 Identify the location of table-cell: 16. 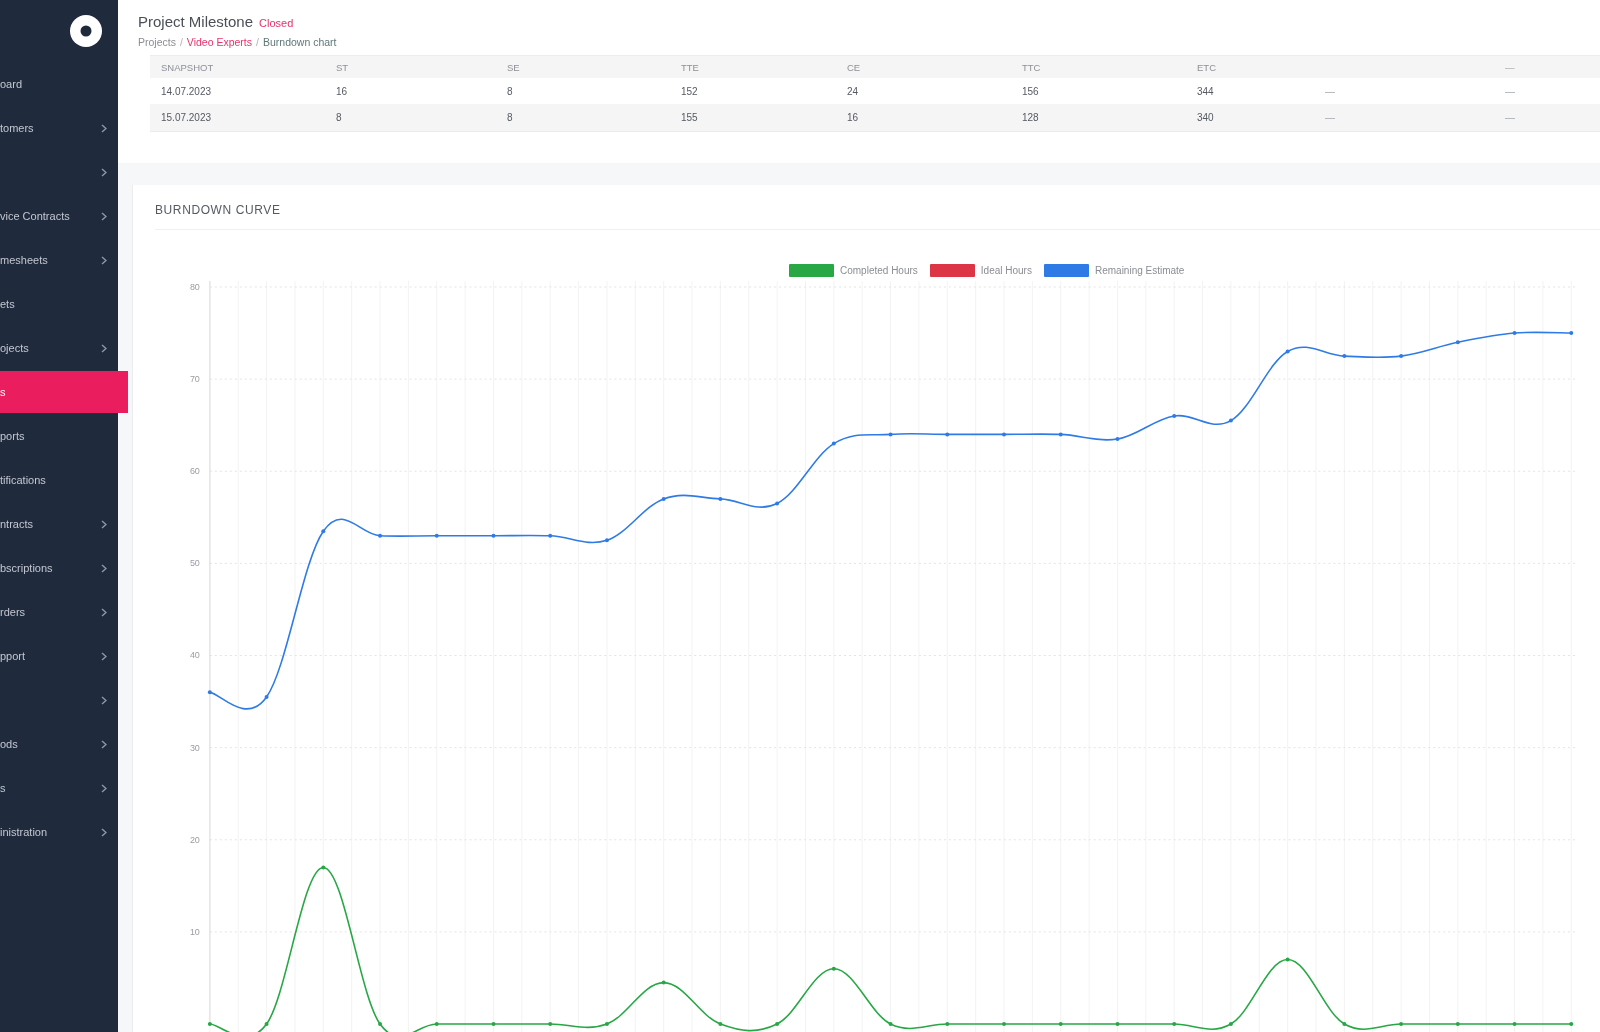
(923, 117).